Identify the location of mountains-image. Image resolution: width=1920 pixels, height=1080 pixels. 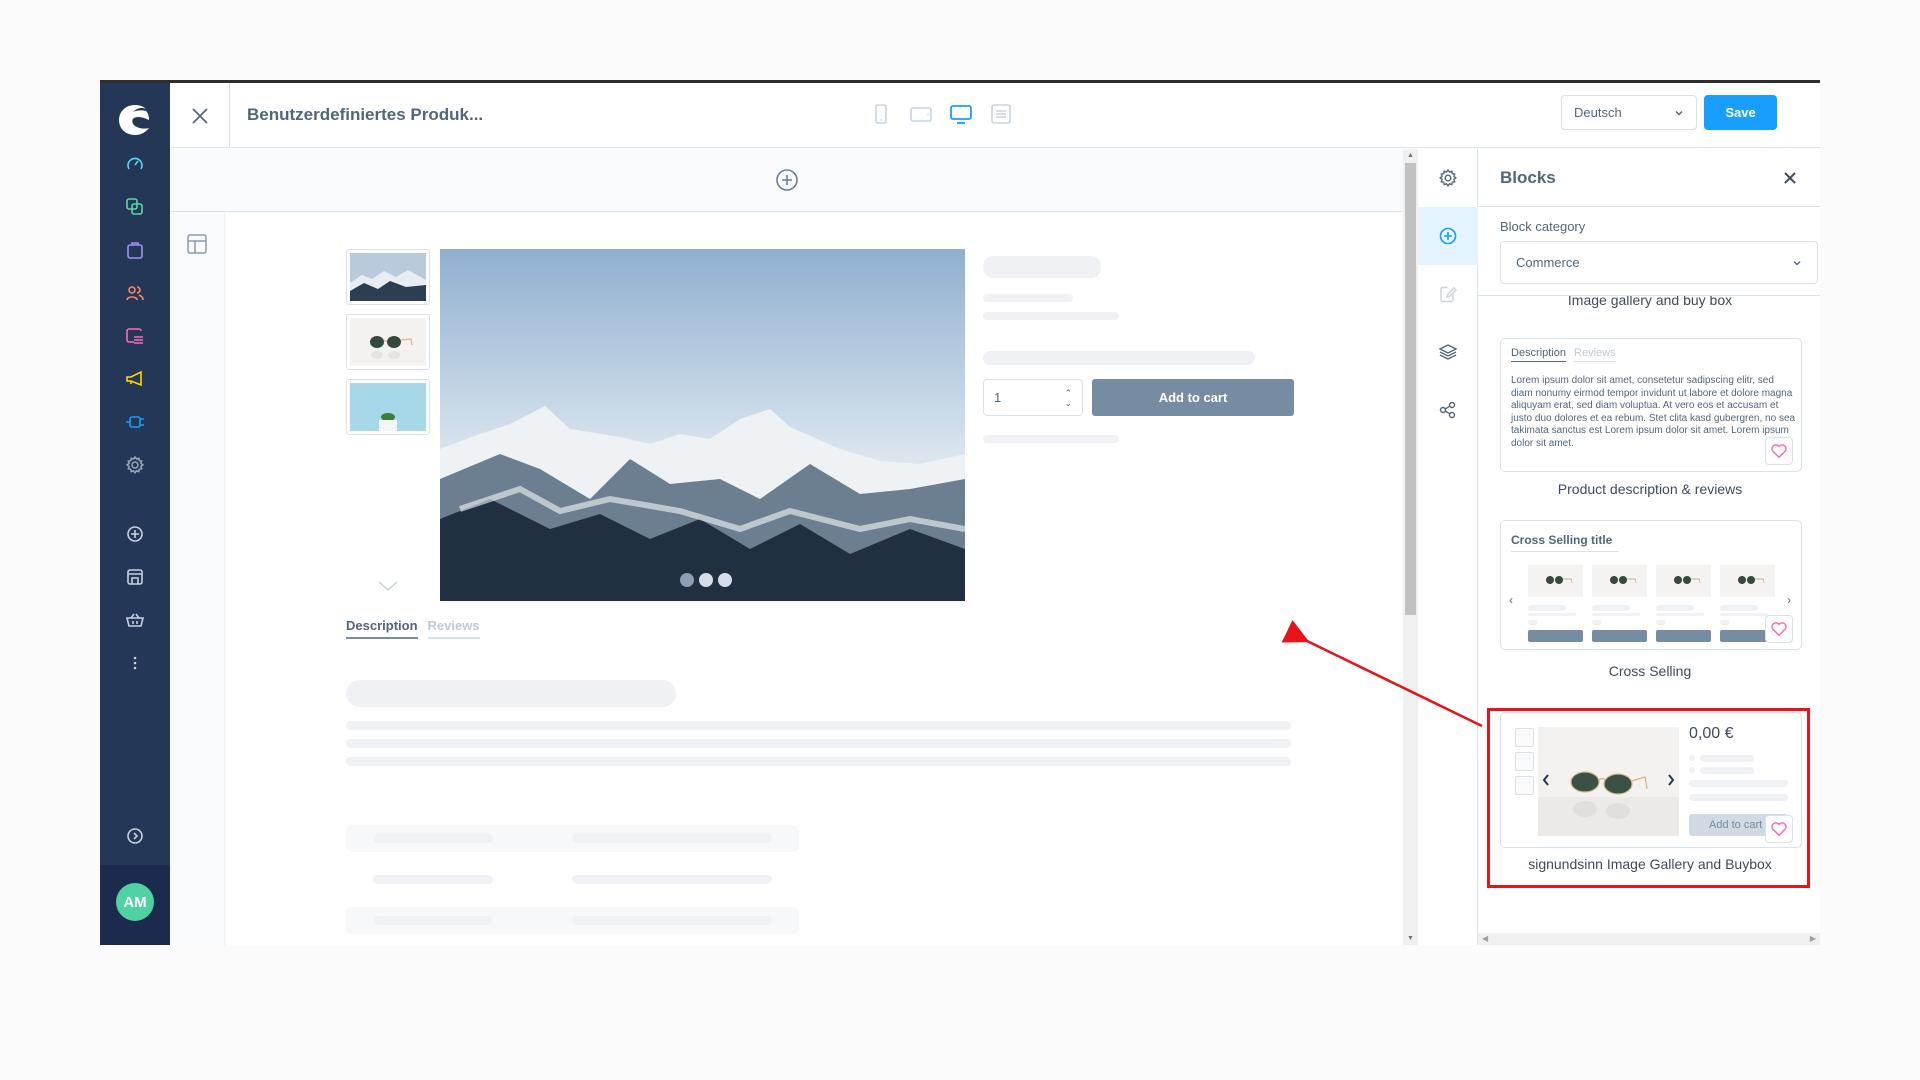
(702, 425).